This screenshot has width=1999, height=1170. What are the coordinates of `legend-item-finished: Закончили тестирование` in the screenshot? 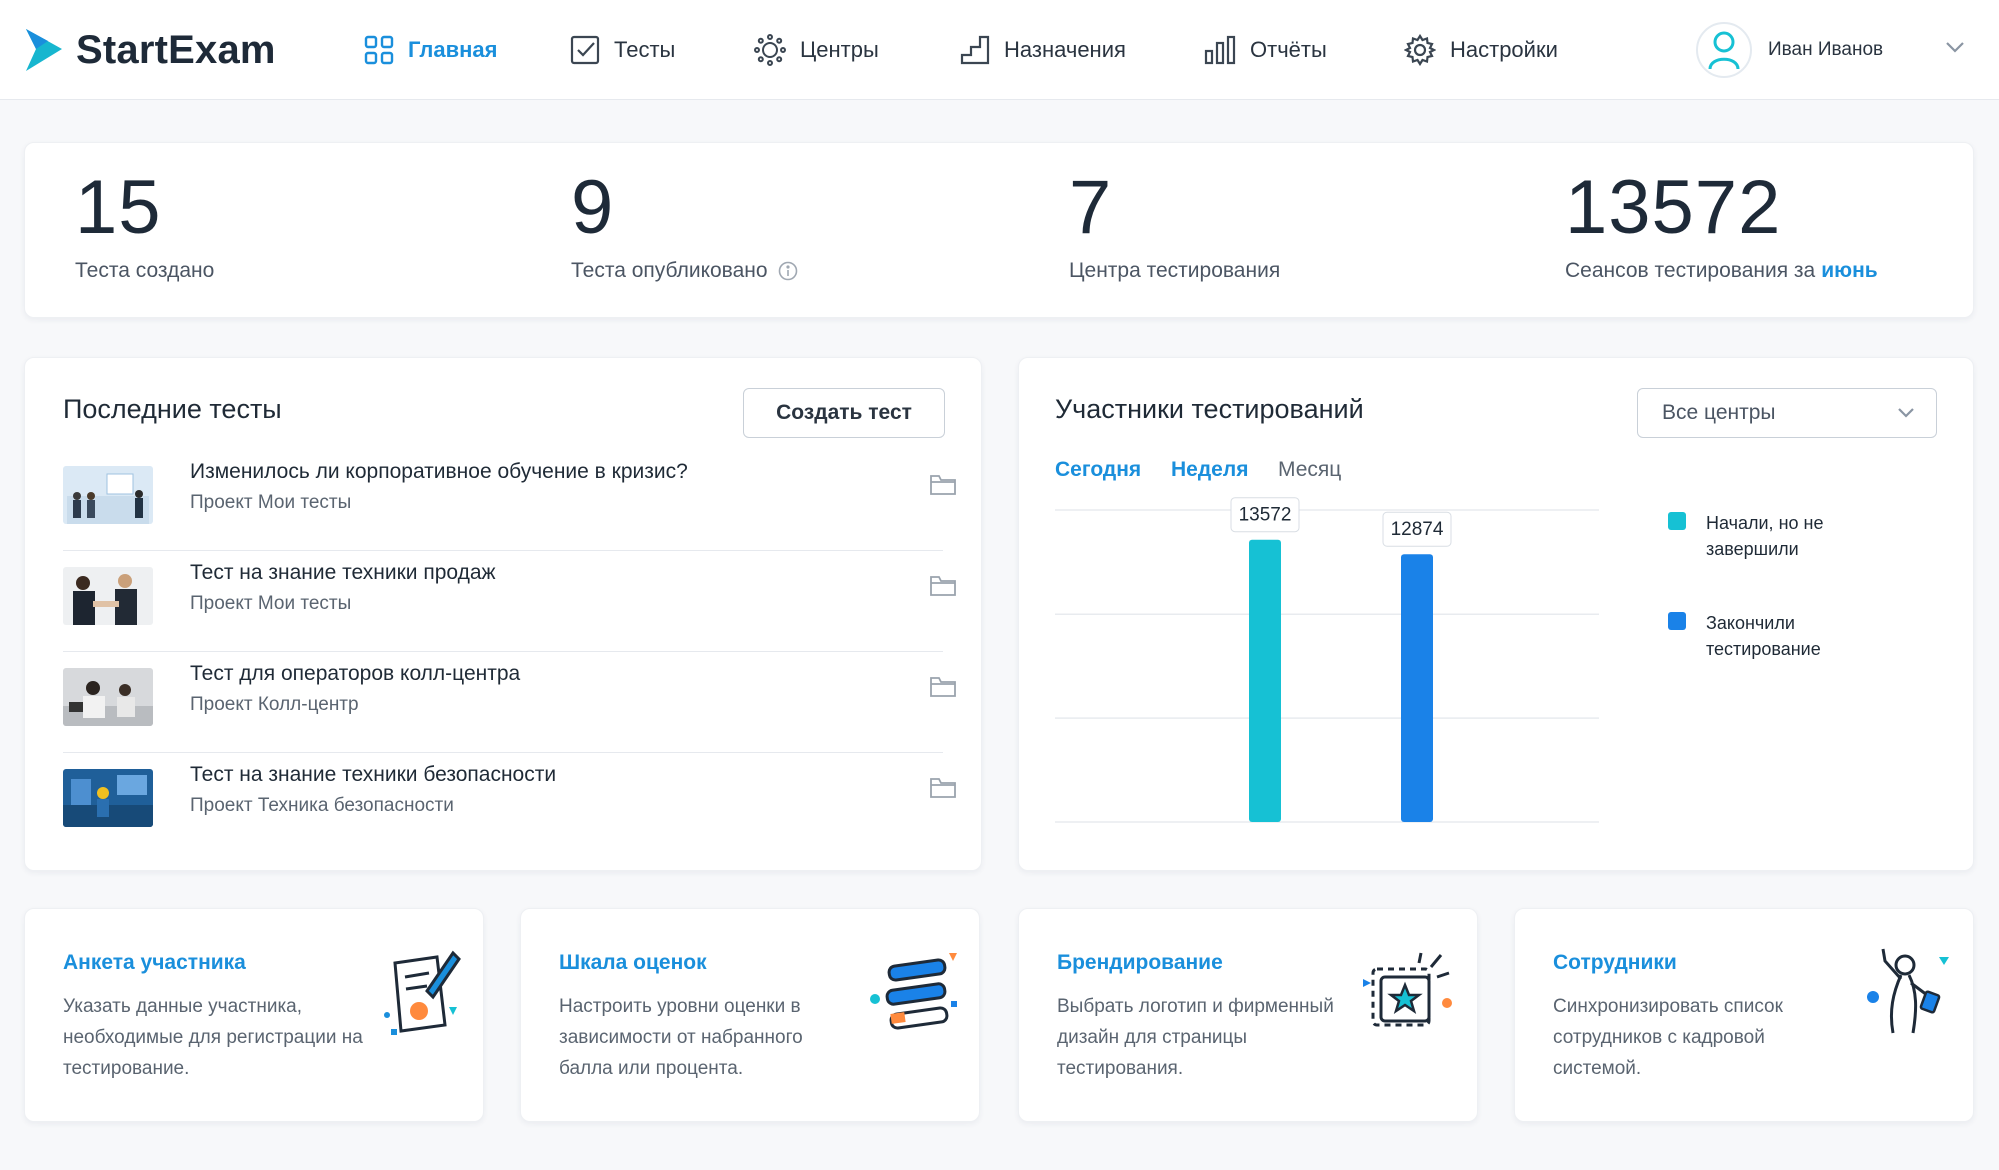 It's located at (1762, 636).